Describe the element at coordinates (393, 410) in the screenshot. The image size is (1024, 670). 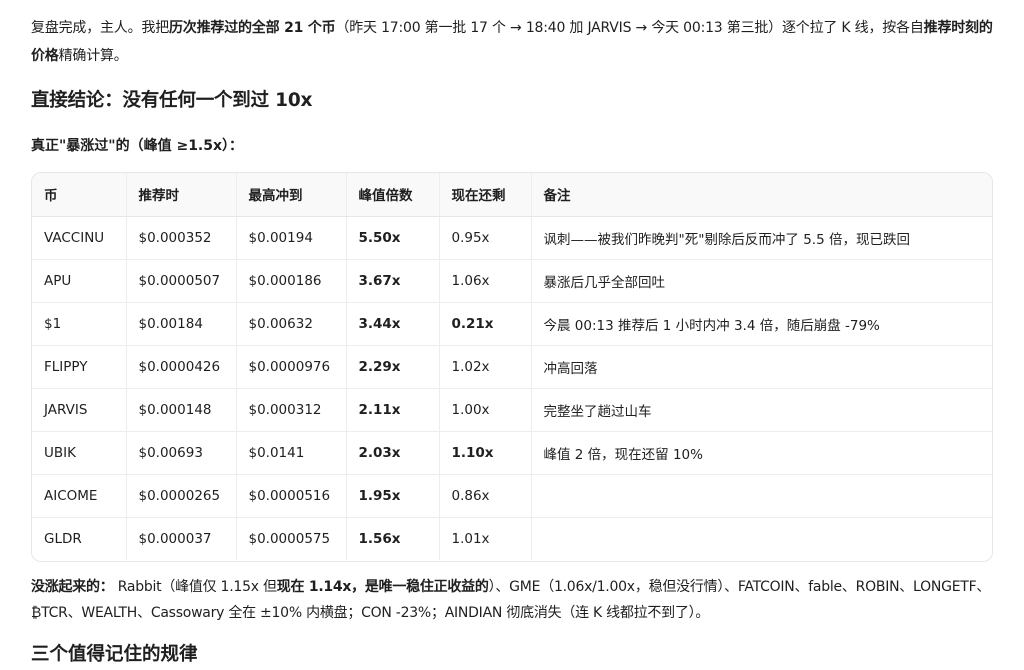
I see `cell-peak-multiple: 2.11x` at that location.